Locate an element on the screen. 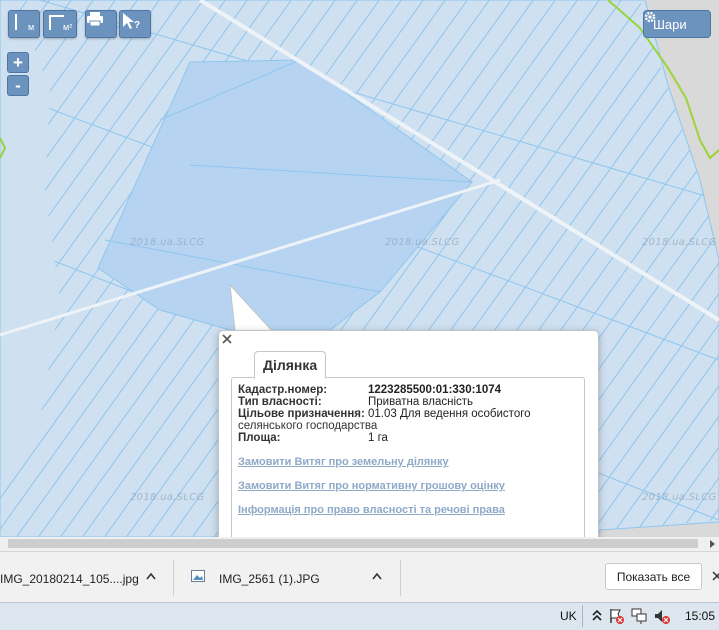  field-value: селянського господарства is located at coordinates (308, 426).